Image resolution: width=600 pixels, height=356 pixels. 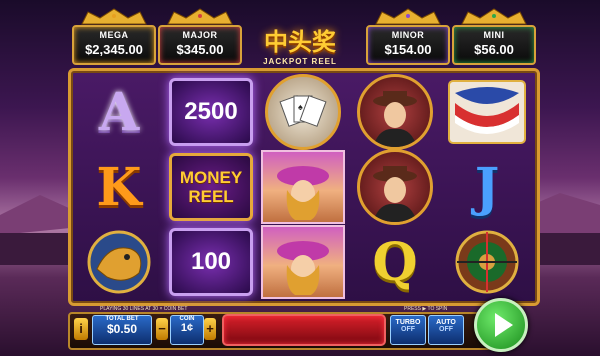 I want to click on flag-bunting-icon, so click(x=487, y=112).